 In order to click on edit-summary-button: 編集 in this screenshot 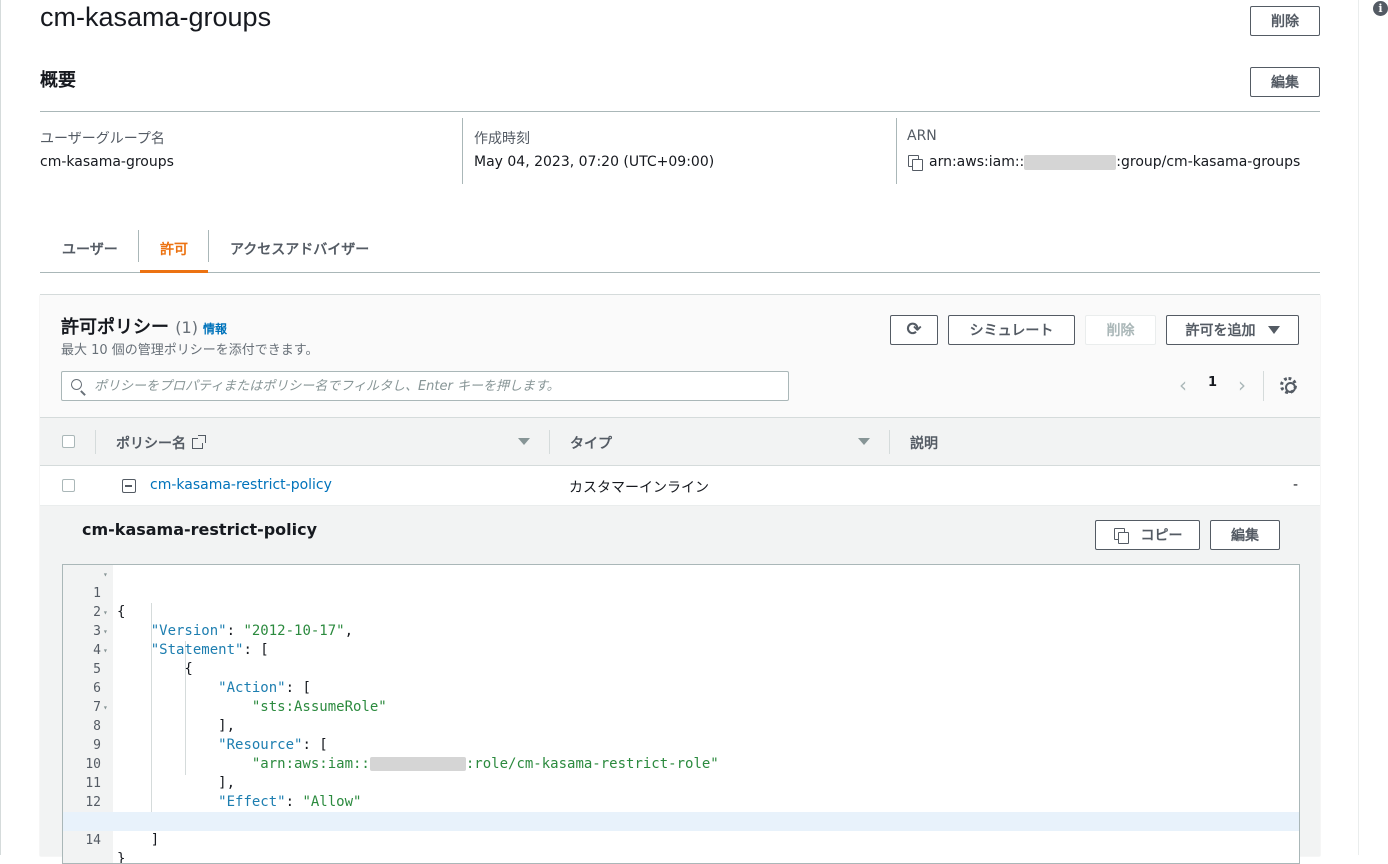, I will do `click(1285, 82)`.